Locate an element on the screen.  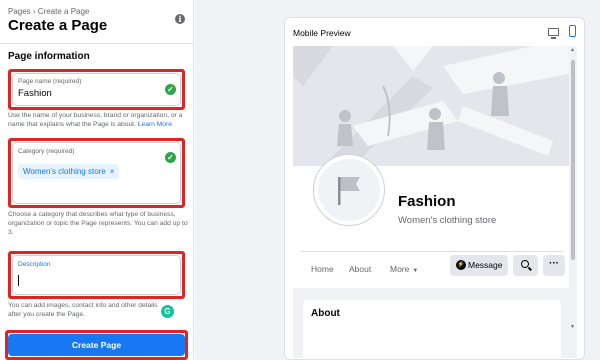
nav-more: More ▼ is located at coordinates (404, 269).